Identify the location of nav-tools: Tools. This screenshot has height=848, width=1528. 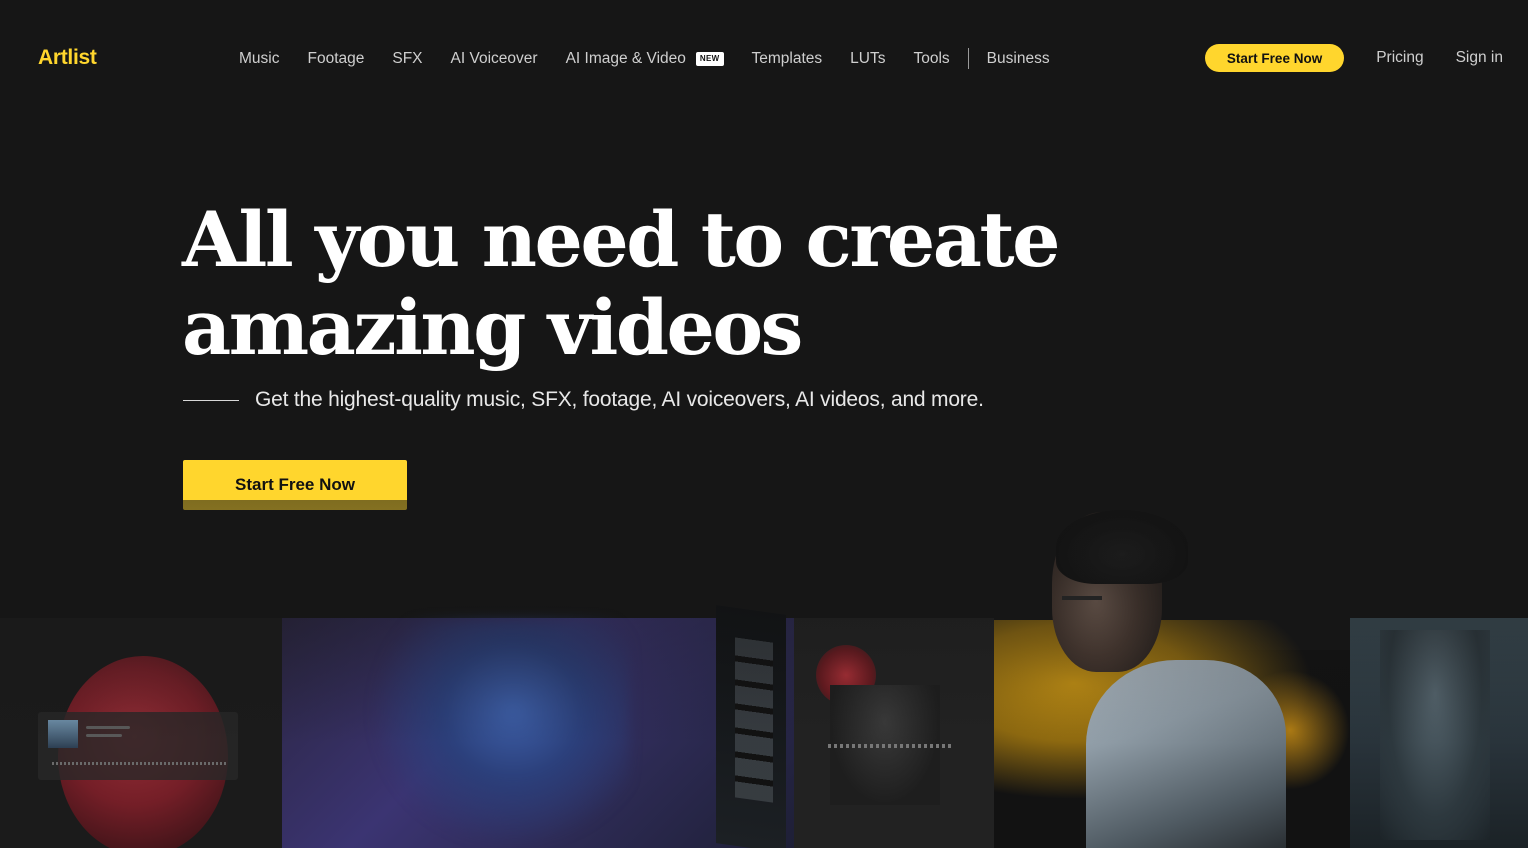
(931, 59).